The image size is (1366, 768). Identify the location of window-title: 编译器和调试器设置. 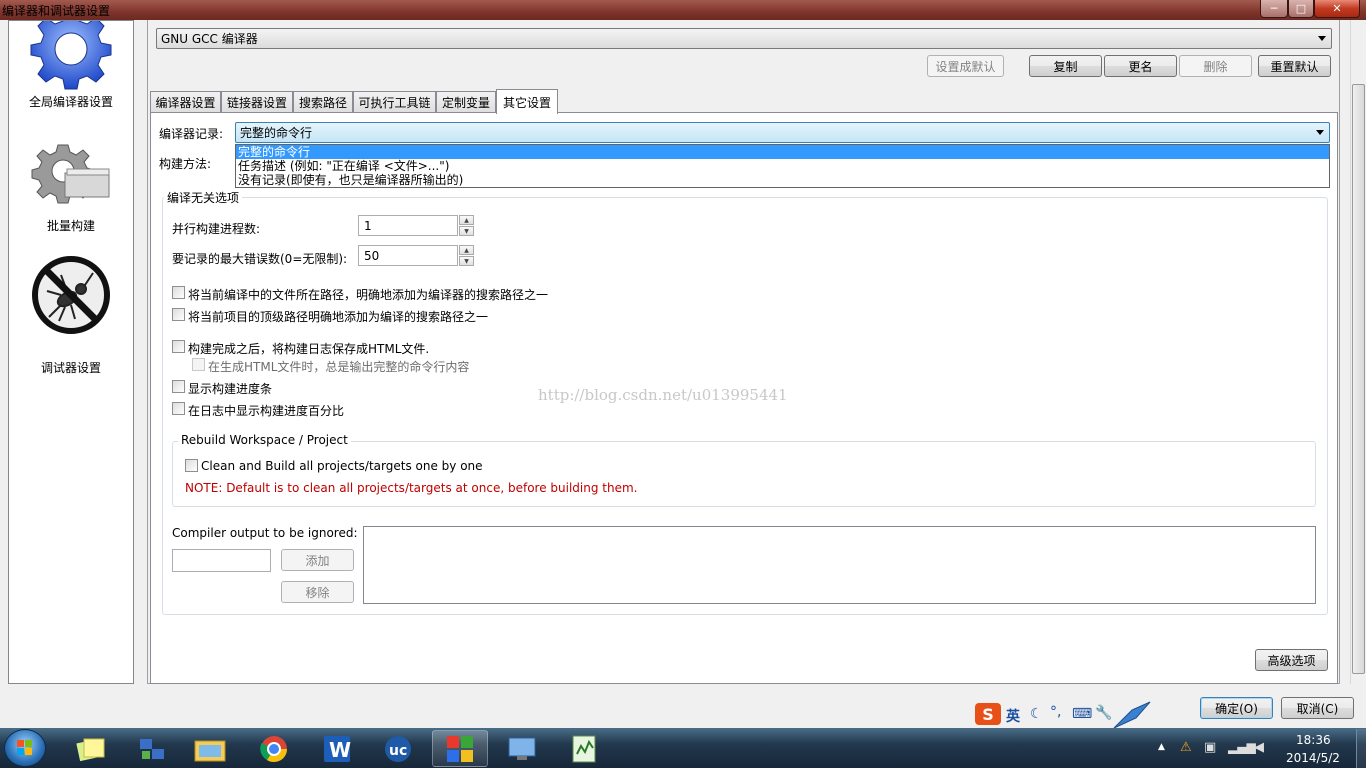
(56, 11).